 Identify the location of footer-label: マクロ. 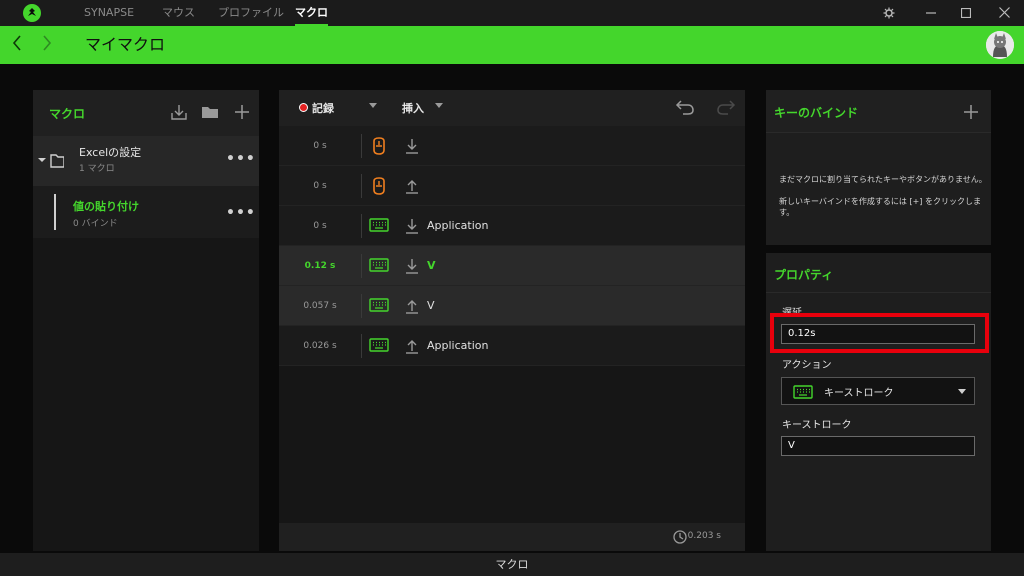
(512, 564).